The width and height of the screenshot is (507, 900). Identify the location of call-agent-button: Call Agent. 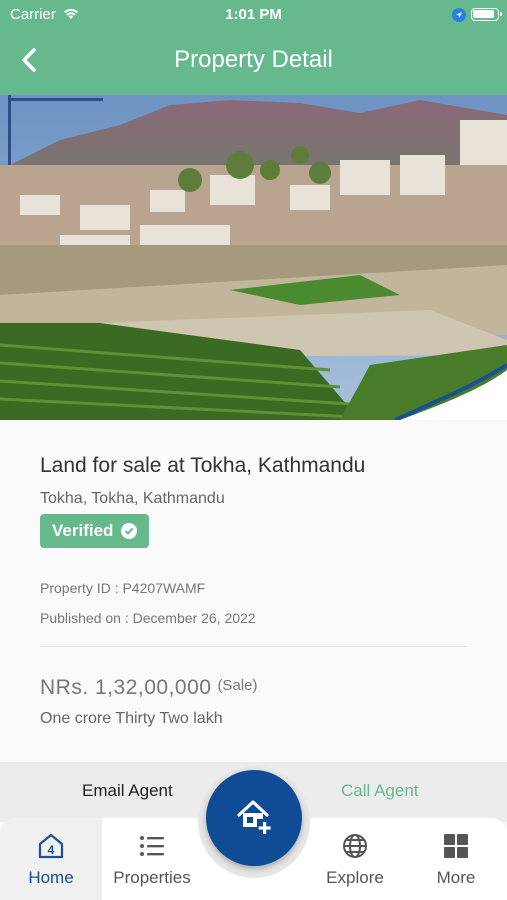
(380, 791).